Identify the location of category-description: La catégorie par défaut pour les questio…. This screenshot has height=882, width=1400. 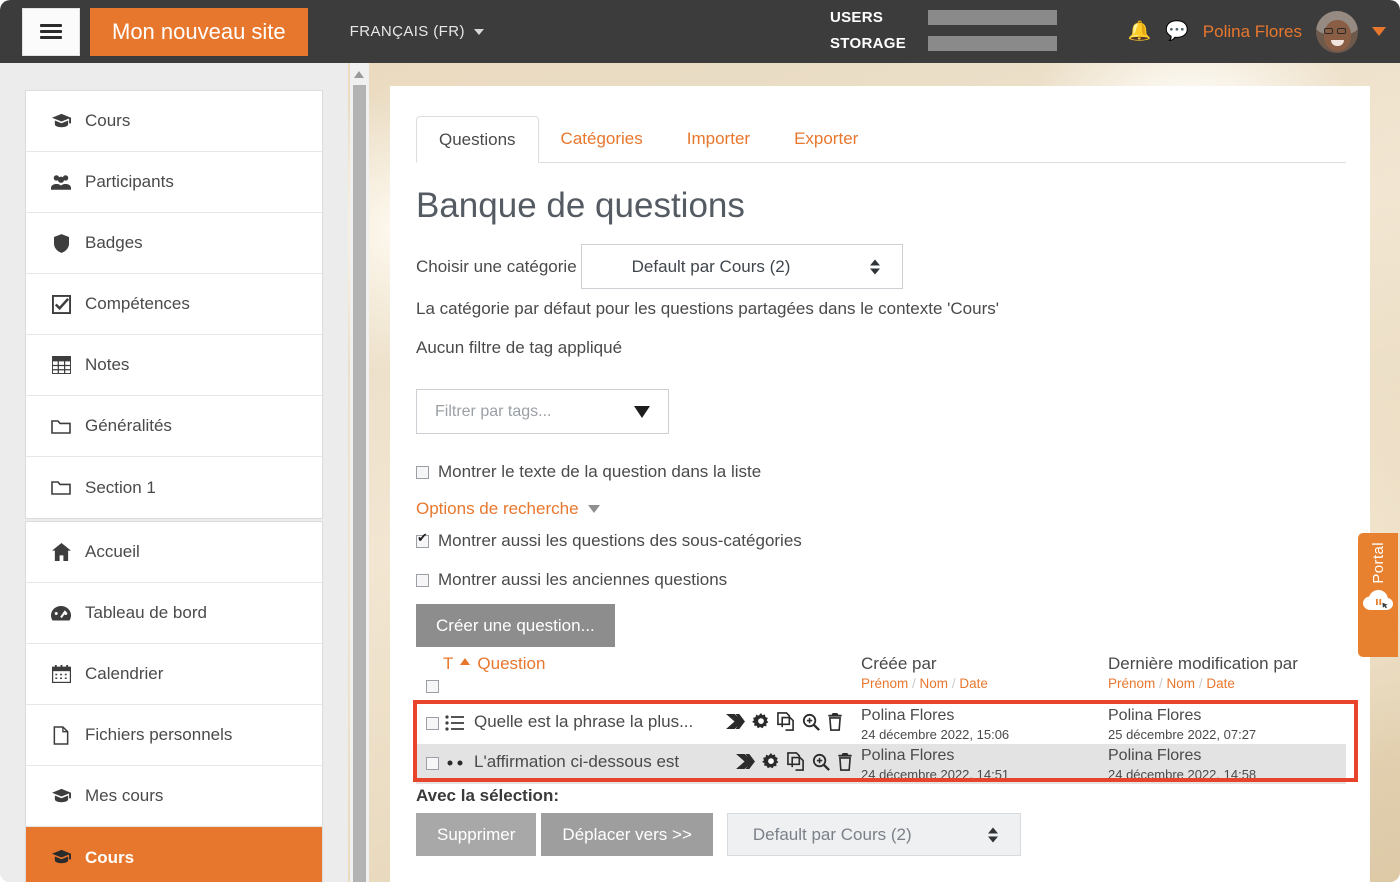
(707, 308).